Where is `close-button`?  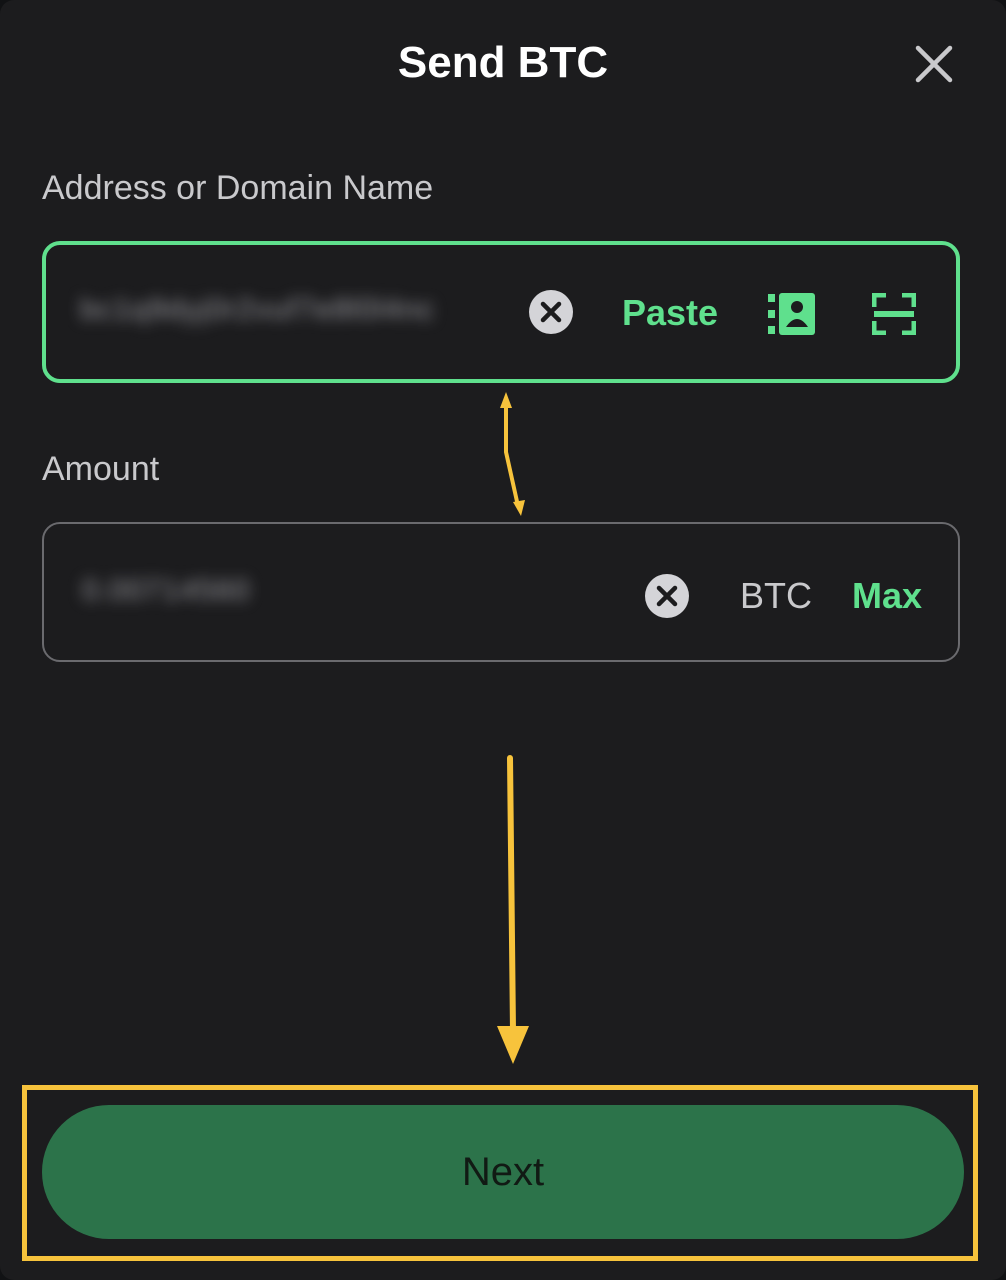
close-button is located at coordinates (934, 64).